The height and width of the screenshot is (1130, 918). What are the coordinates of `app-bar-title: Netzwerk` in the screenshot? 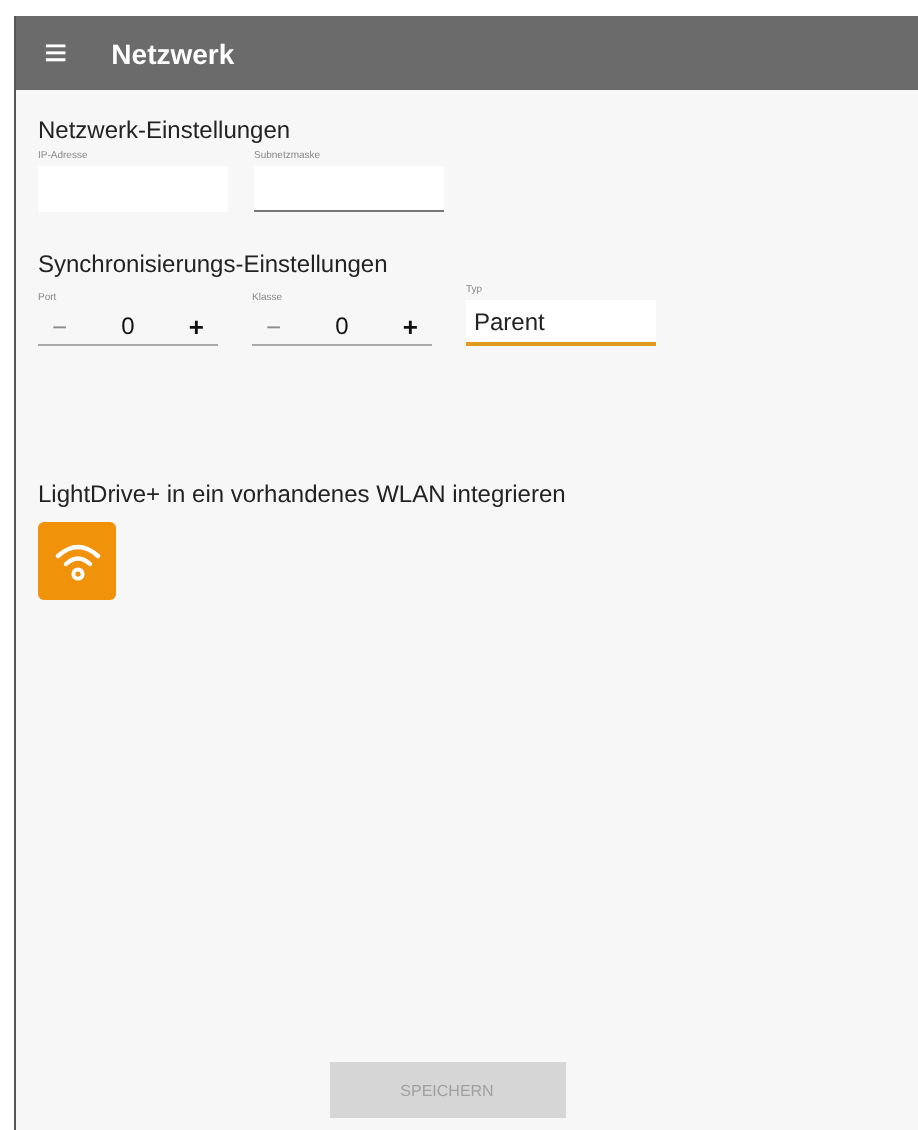 It's located at (173, 53).